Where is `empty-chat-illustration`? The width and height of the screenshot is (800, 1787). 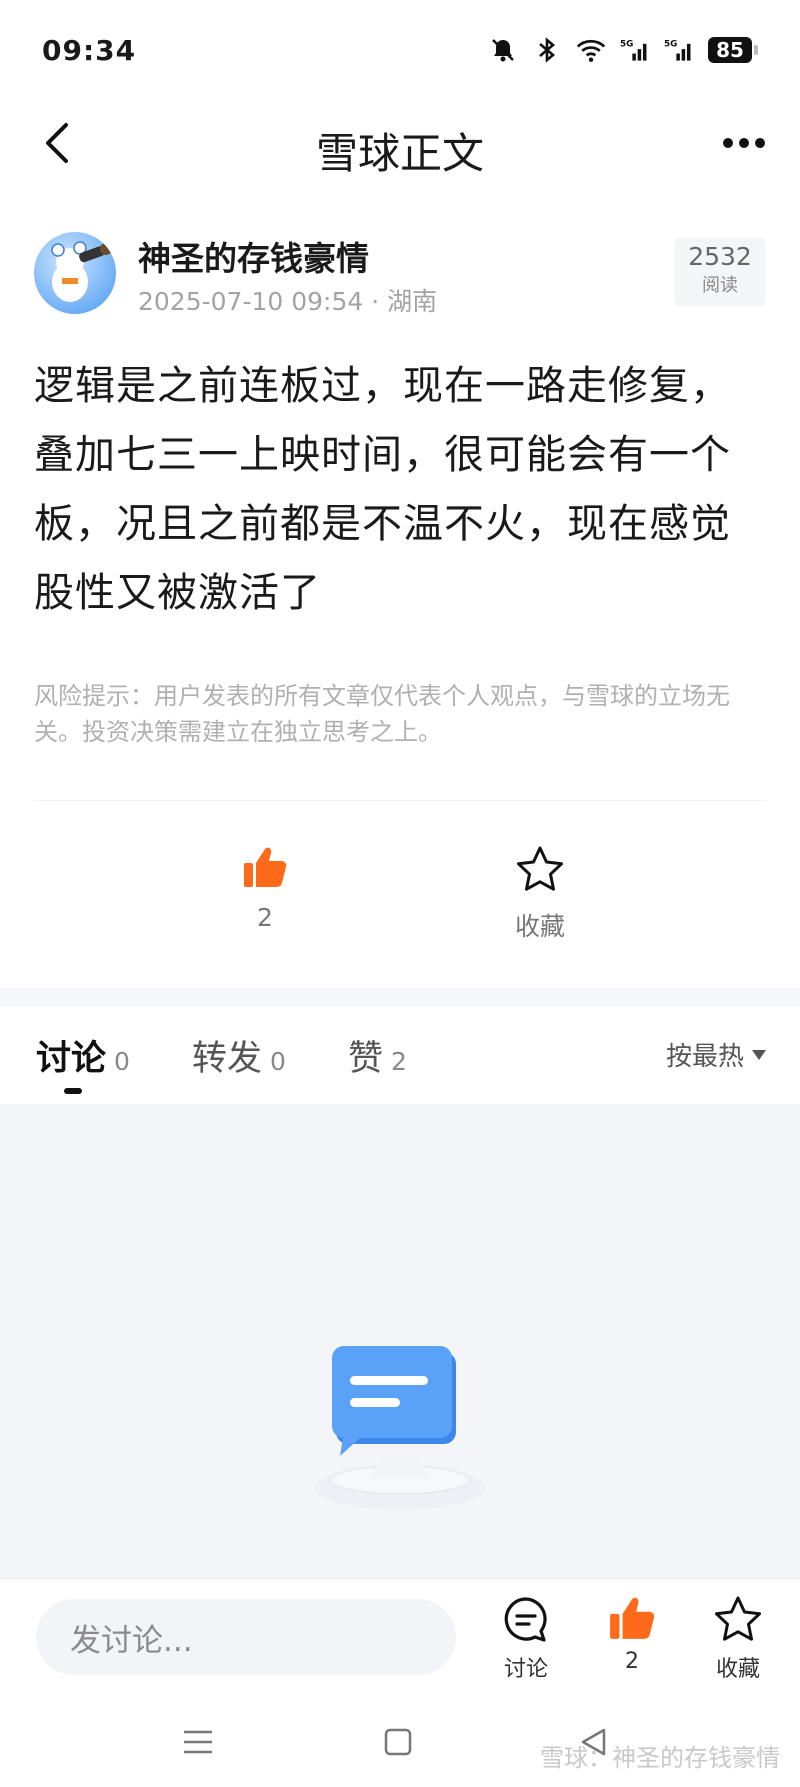
empty-chat-illustration is located at coordinates (400, 1423).